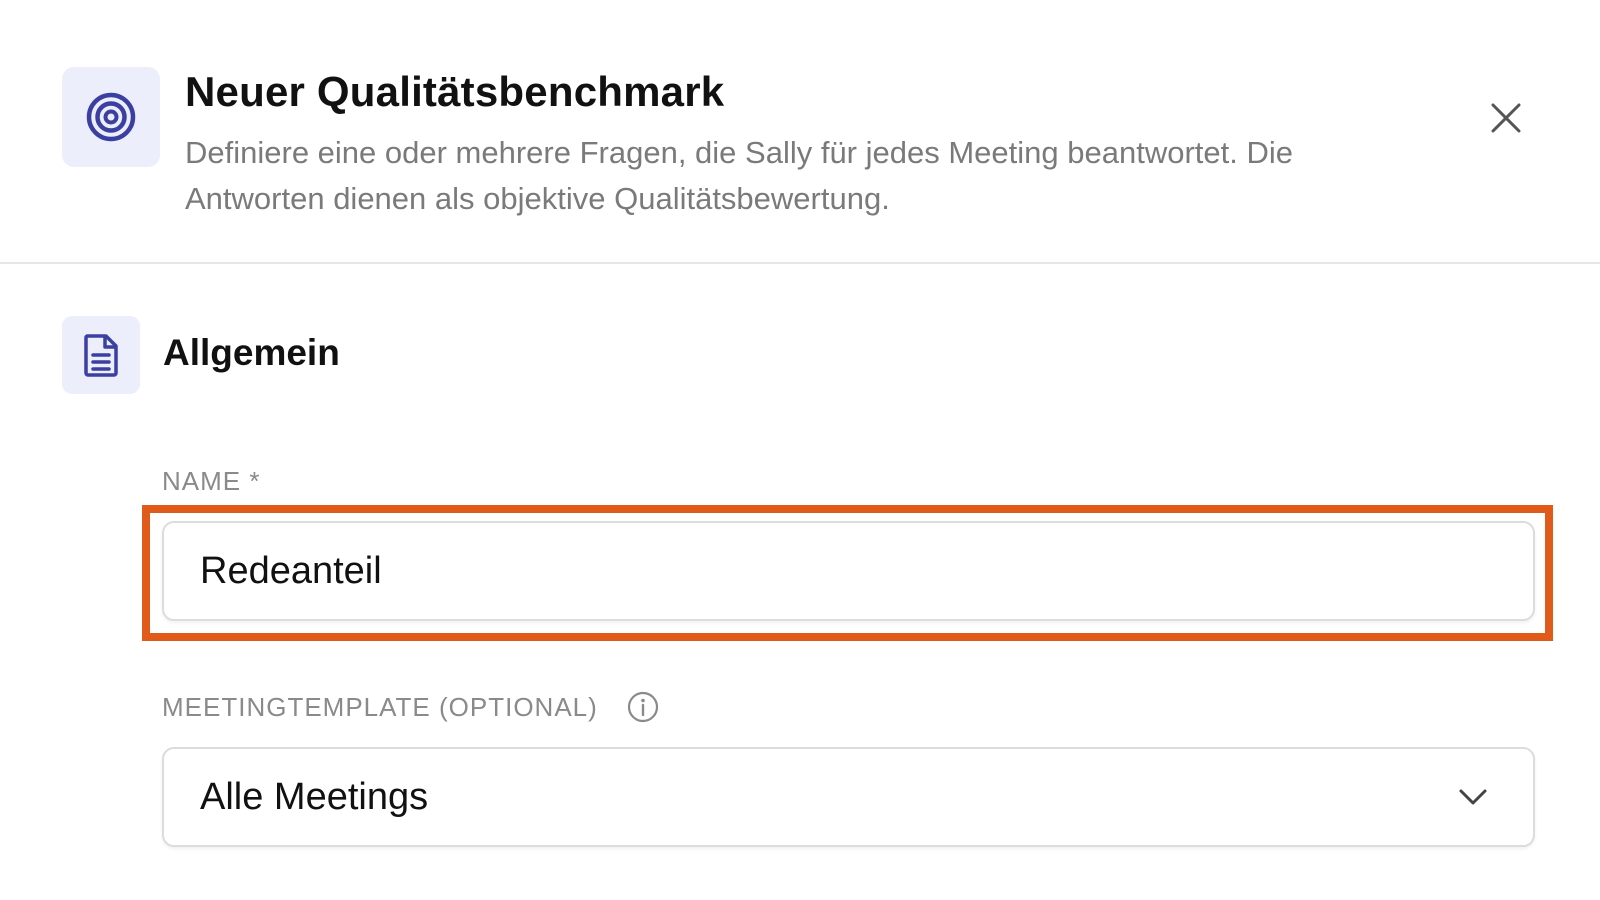 The height and width of the screenshot is (900, 1600). Describe the element at coordinates (101, 355) in the screenshot. I see `document-icon` at that location.